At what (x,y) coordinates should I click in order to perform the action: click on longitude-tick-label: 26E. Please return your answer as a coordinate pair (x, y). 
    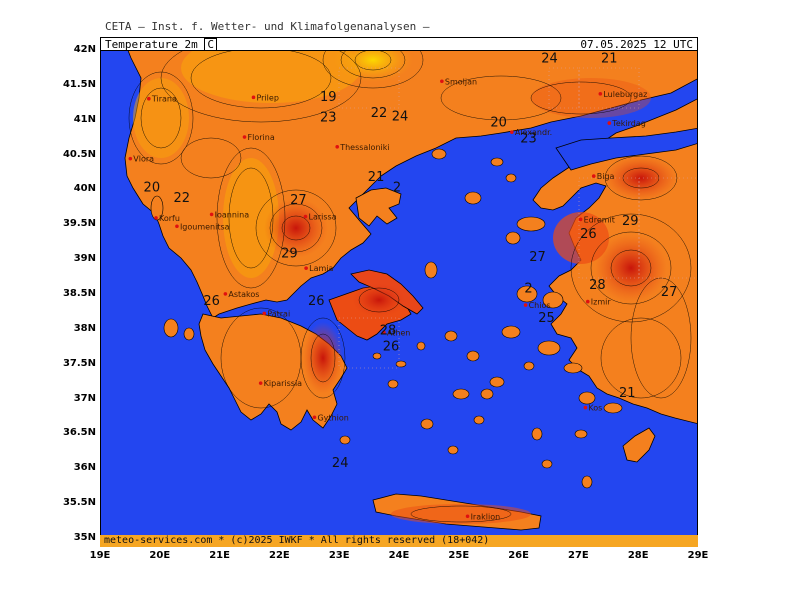
    Looking at the image, I should click on (518, 555).